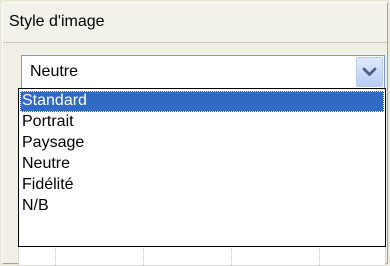 This screenshot has width=390, height=266. Describe the element at coordinates (202, 143) in the screenshot. I see `dropdown-item-paysage: Paysage` at that location.